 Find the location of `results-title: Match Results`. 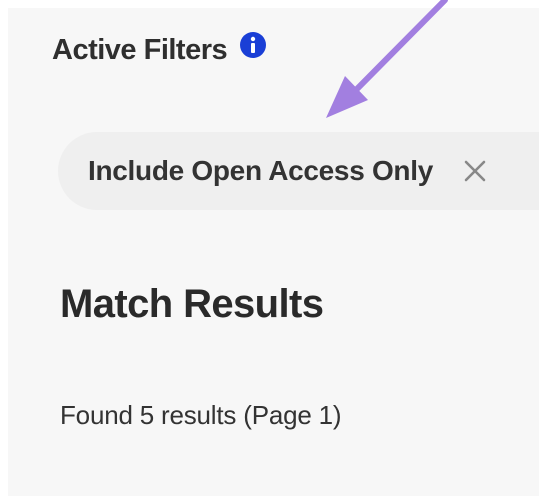

results-title: Match Results is located at coordinates (192, 304).